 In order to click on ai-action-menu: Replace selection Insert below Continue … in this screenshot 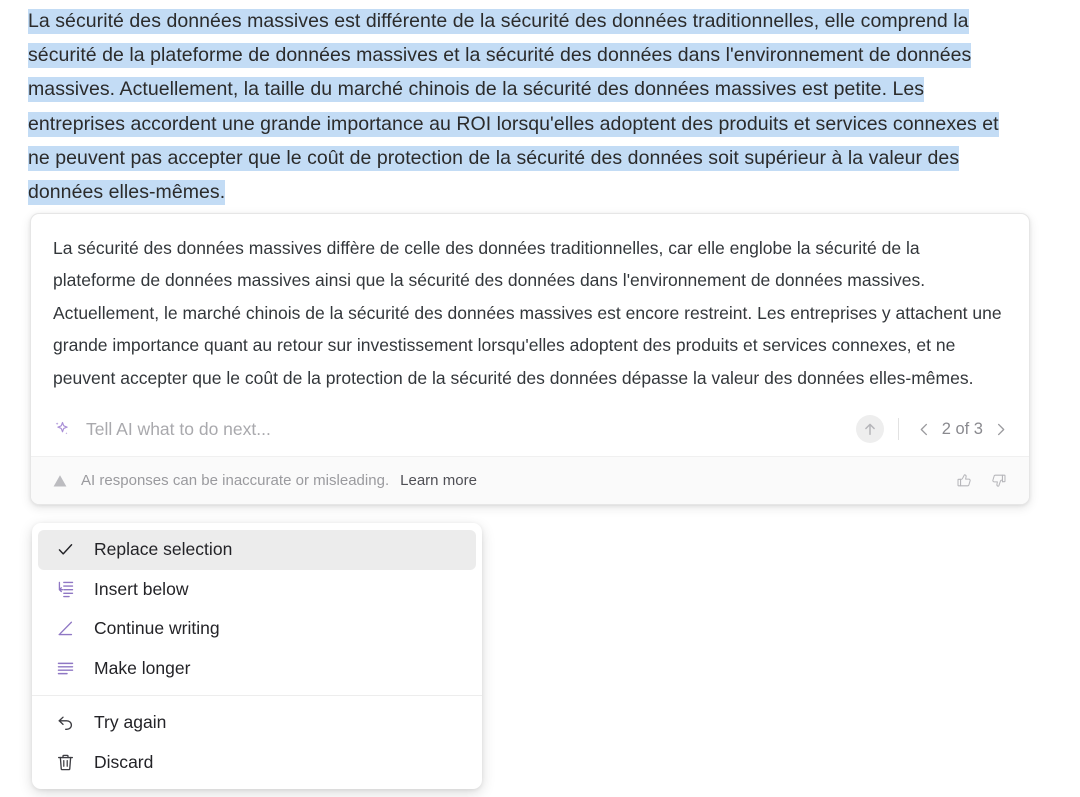, I will do `click(257, 656)`.